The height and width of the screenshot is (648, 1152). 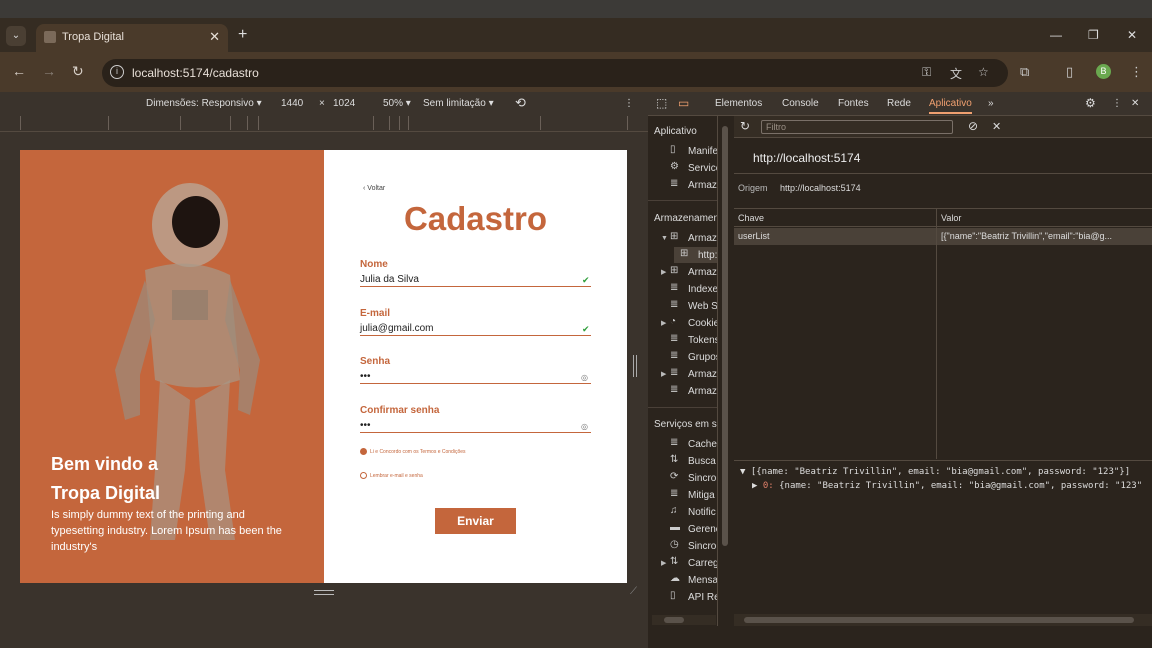 What do you see at coordinates (973, 126) in the screenshot?
I see `clear-all-icon: ⊘` at bounding box center [973, 126].